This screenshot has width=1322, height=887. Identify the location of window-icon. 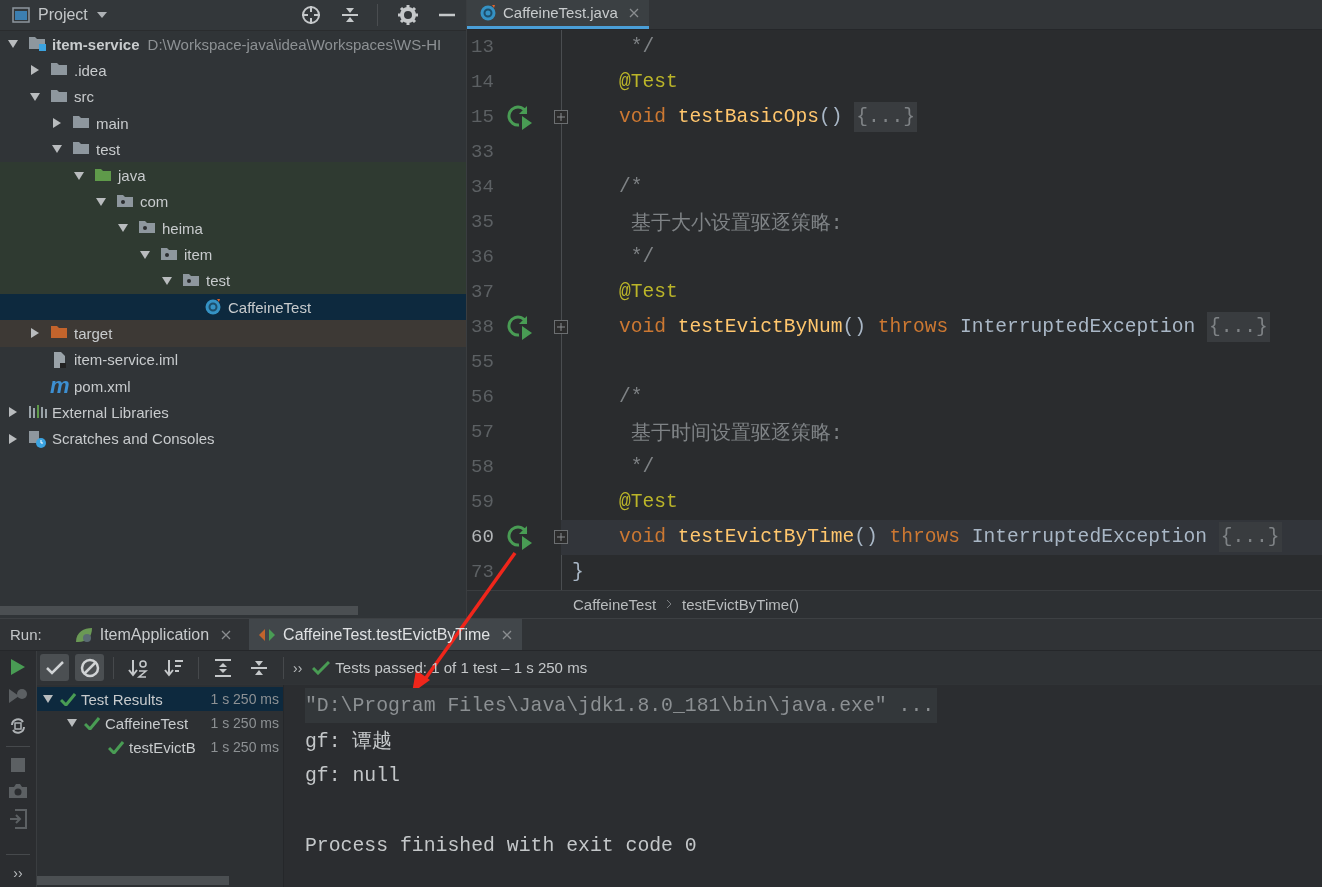
(21, 15).